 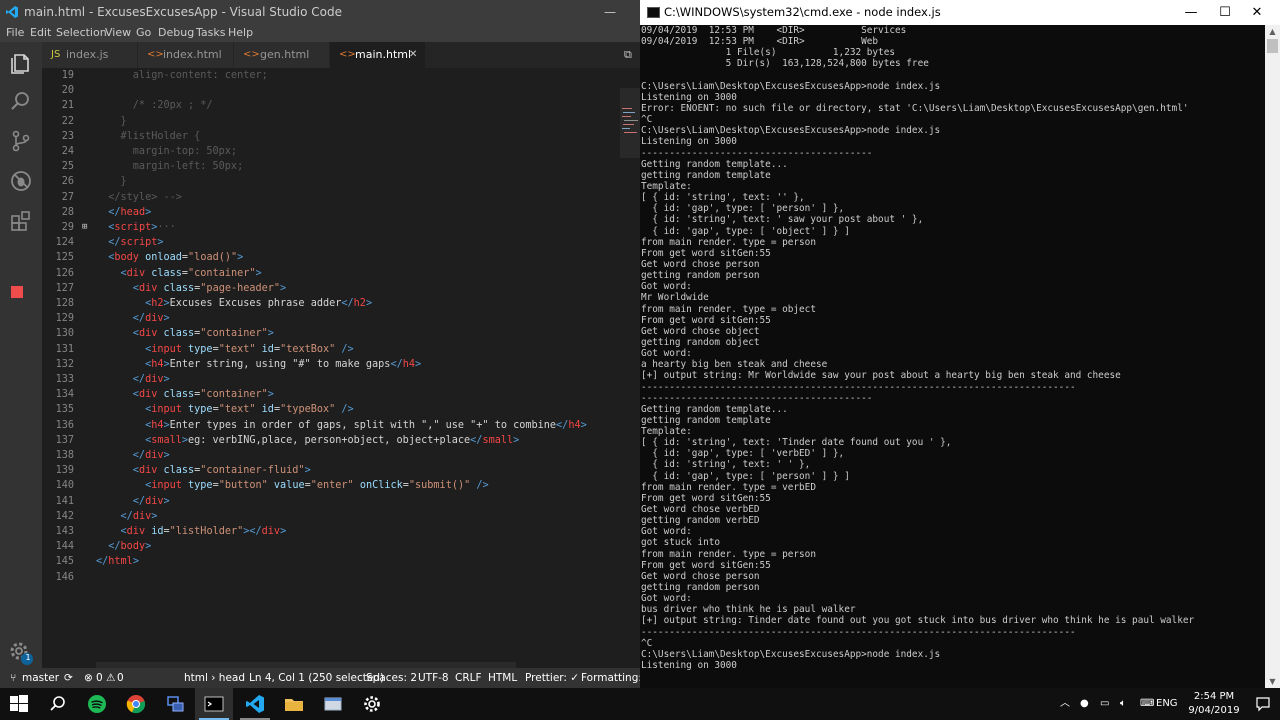 I want to click on code-line: 145 </html>, so click(x=331, y=561).